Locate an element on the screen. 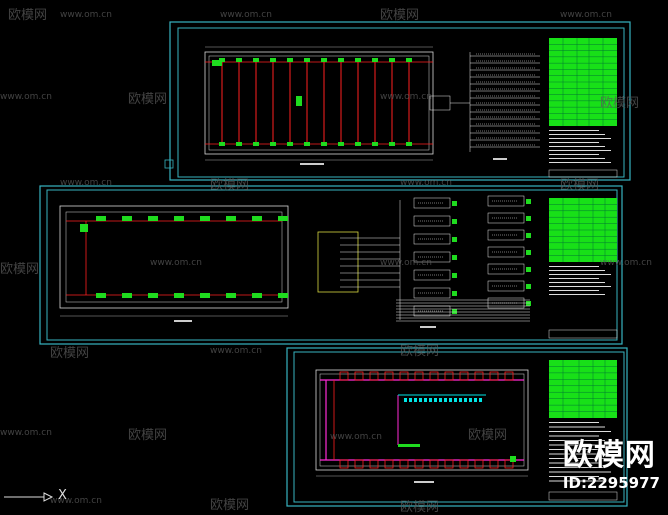  ucs-x-label: X is located at coordinates (62, 495).